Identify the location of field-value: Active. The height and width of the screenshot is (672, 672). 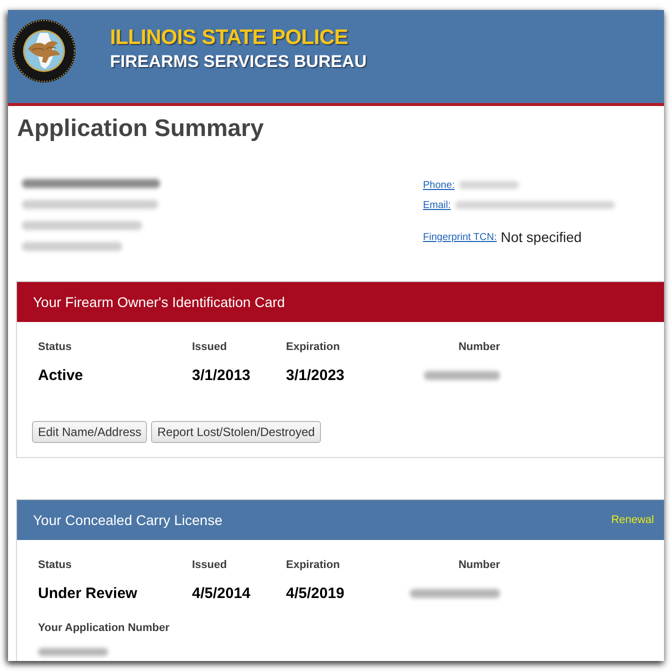
(61, 375).